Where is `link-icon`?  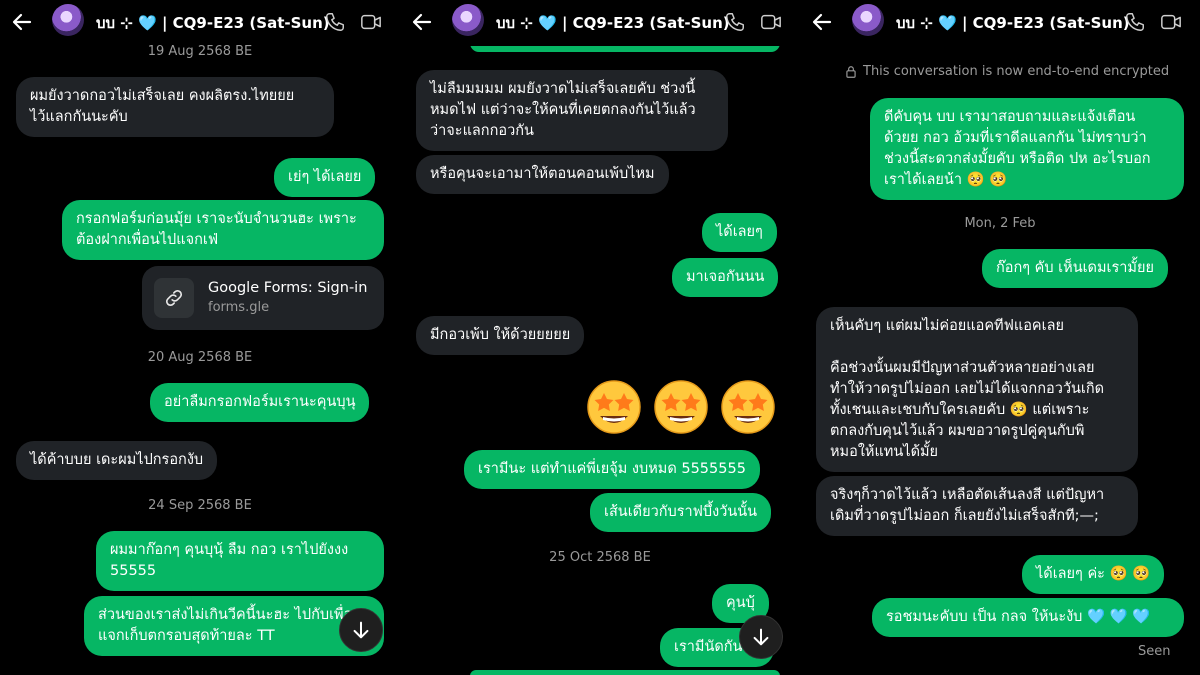
link-icon is located at coordinates (174, 298).